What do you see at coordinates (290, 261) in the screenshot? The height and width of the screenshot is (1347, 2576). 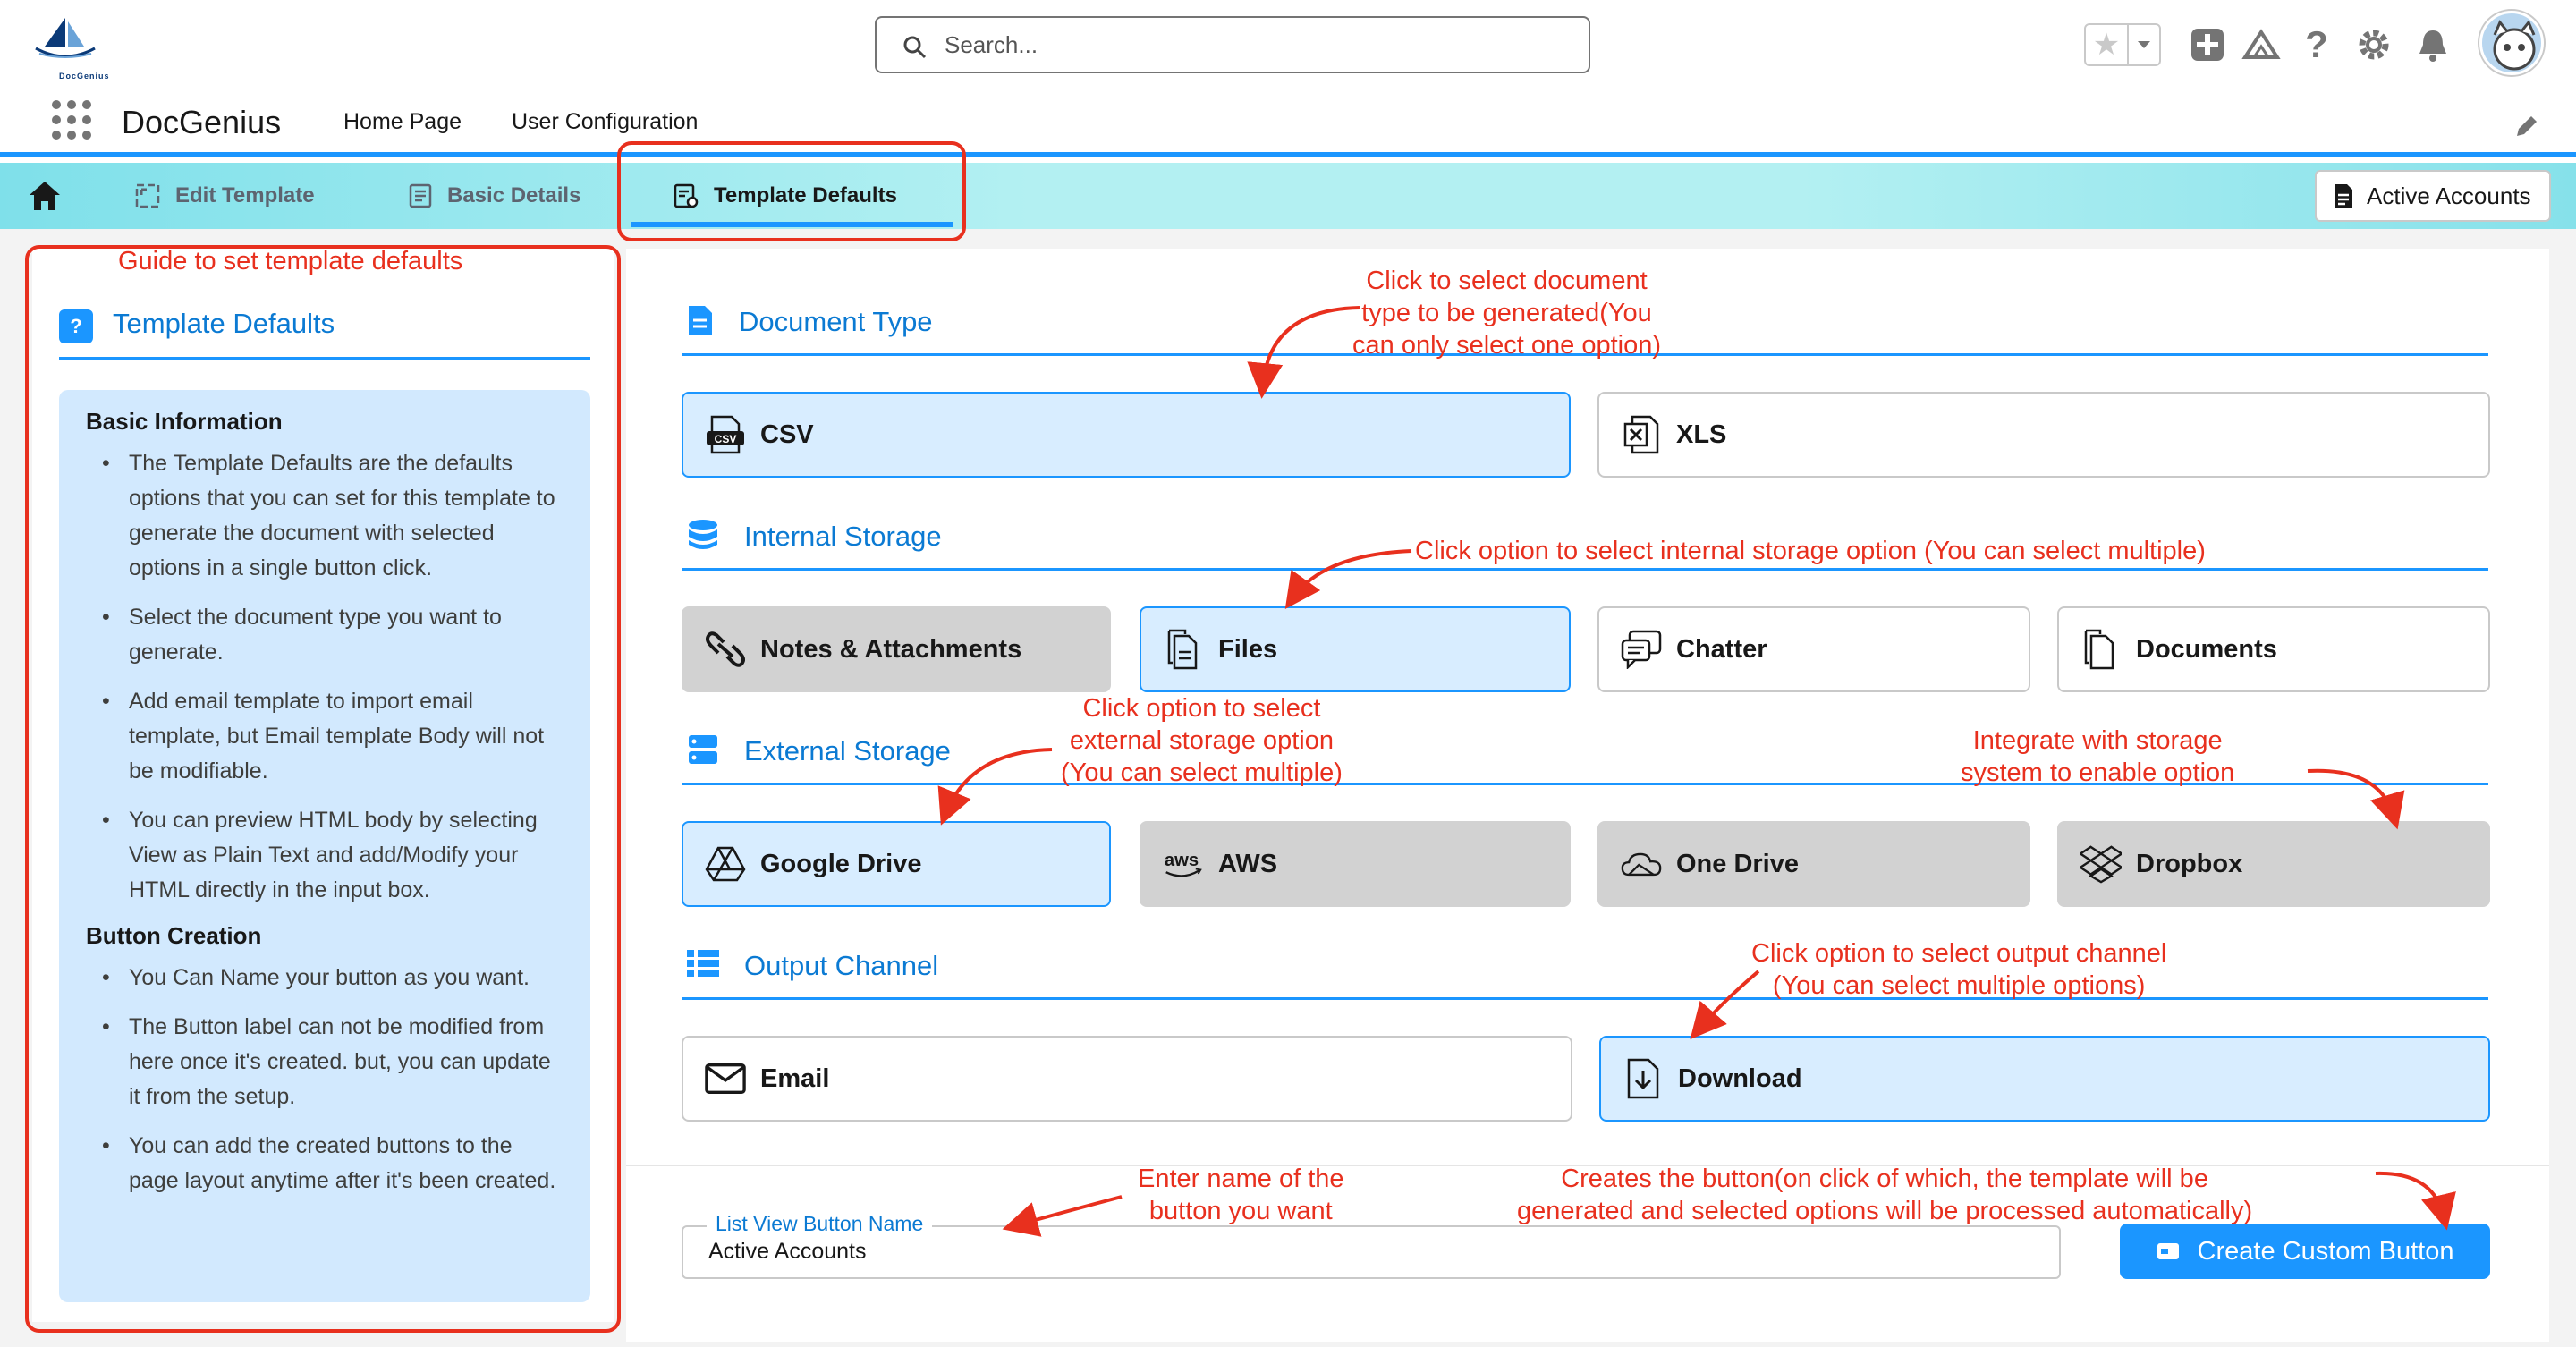 I see `annotation-guide-label: Guide to set template defaults` at bounding box center [290, 261].